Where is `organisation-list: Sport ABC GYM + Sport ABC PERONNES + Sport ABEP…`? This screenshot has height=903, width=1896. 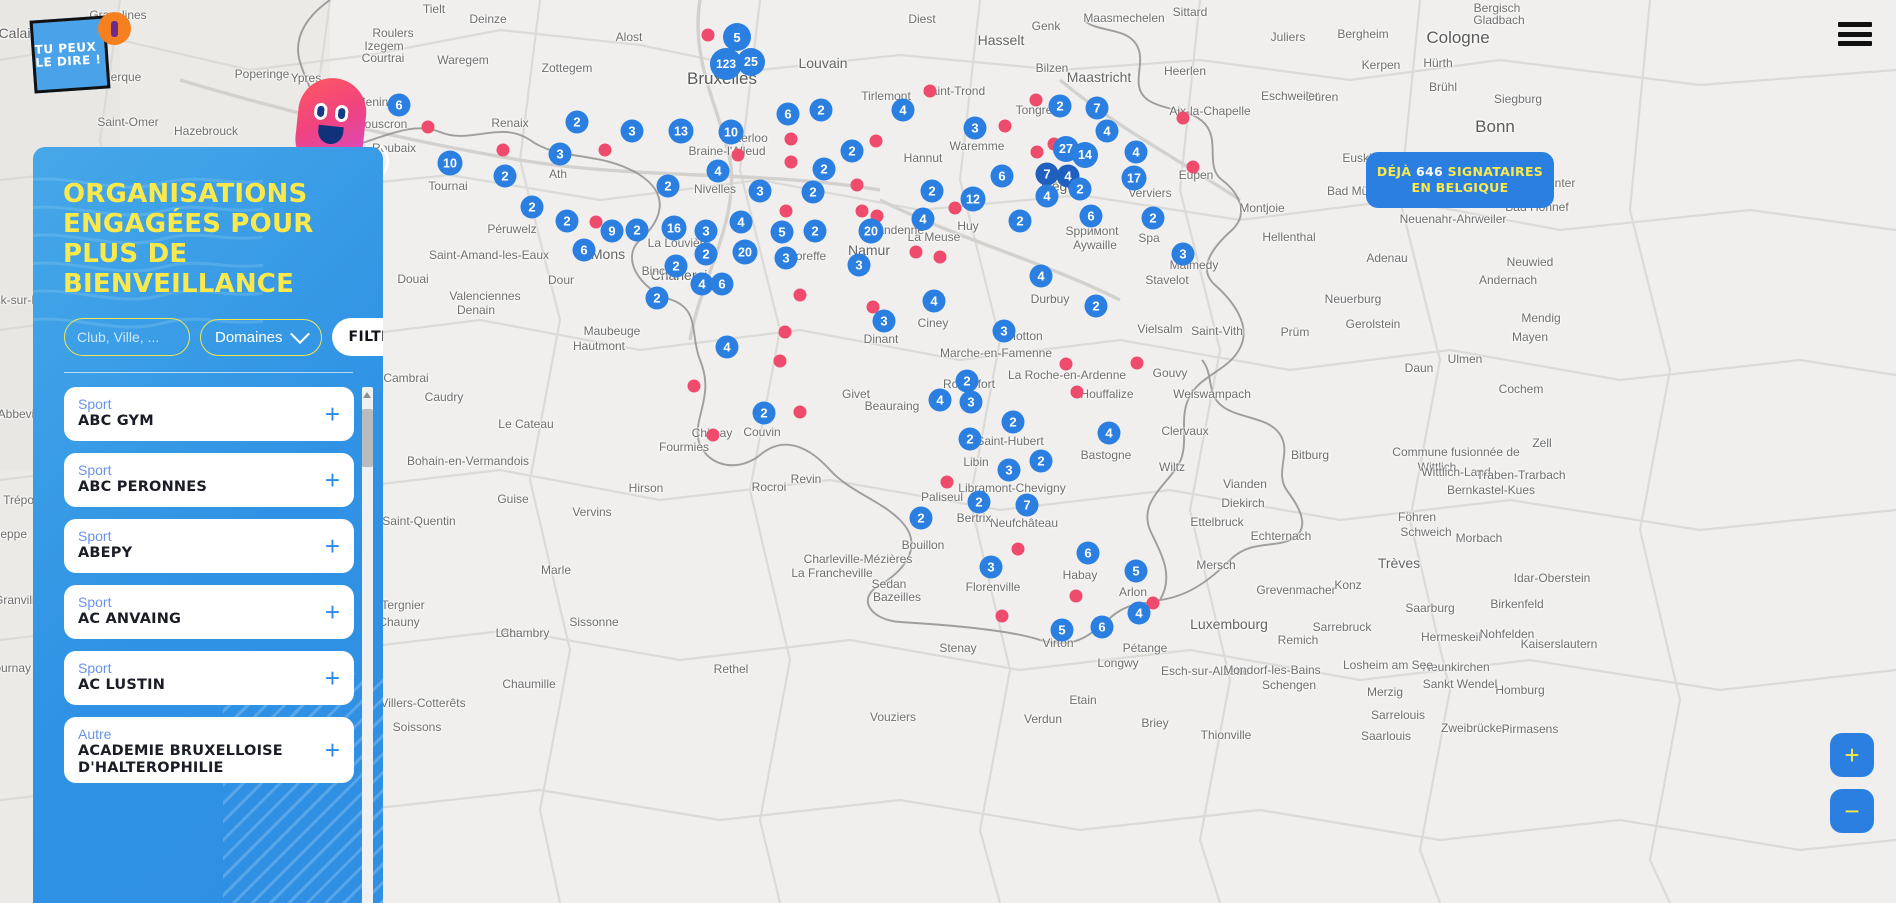 organisation-list: Sport ABC GYM + Sport ABC PERONNES + Sport ABEP… is located at coordinates (209, 645).